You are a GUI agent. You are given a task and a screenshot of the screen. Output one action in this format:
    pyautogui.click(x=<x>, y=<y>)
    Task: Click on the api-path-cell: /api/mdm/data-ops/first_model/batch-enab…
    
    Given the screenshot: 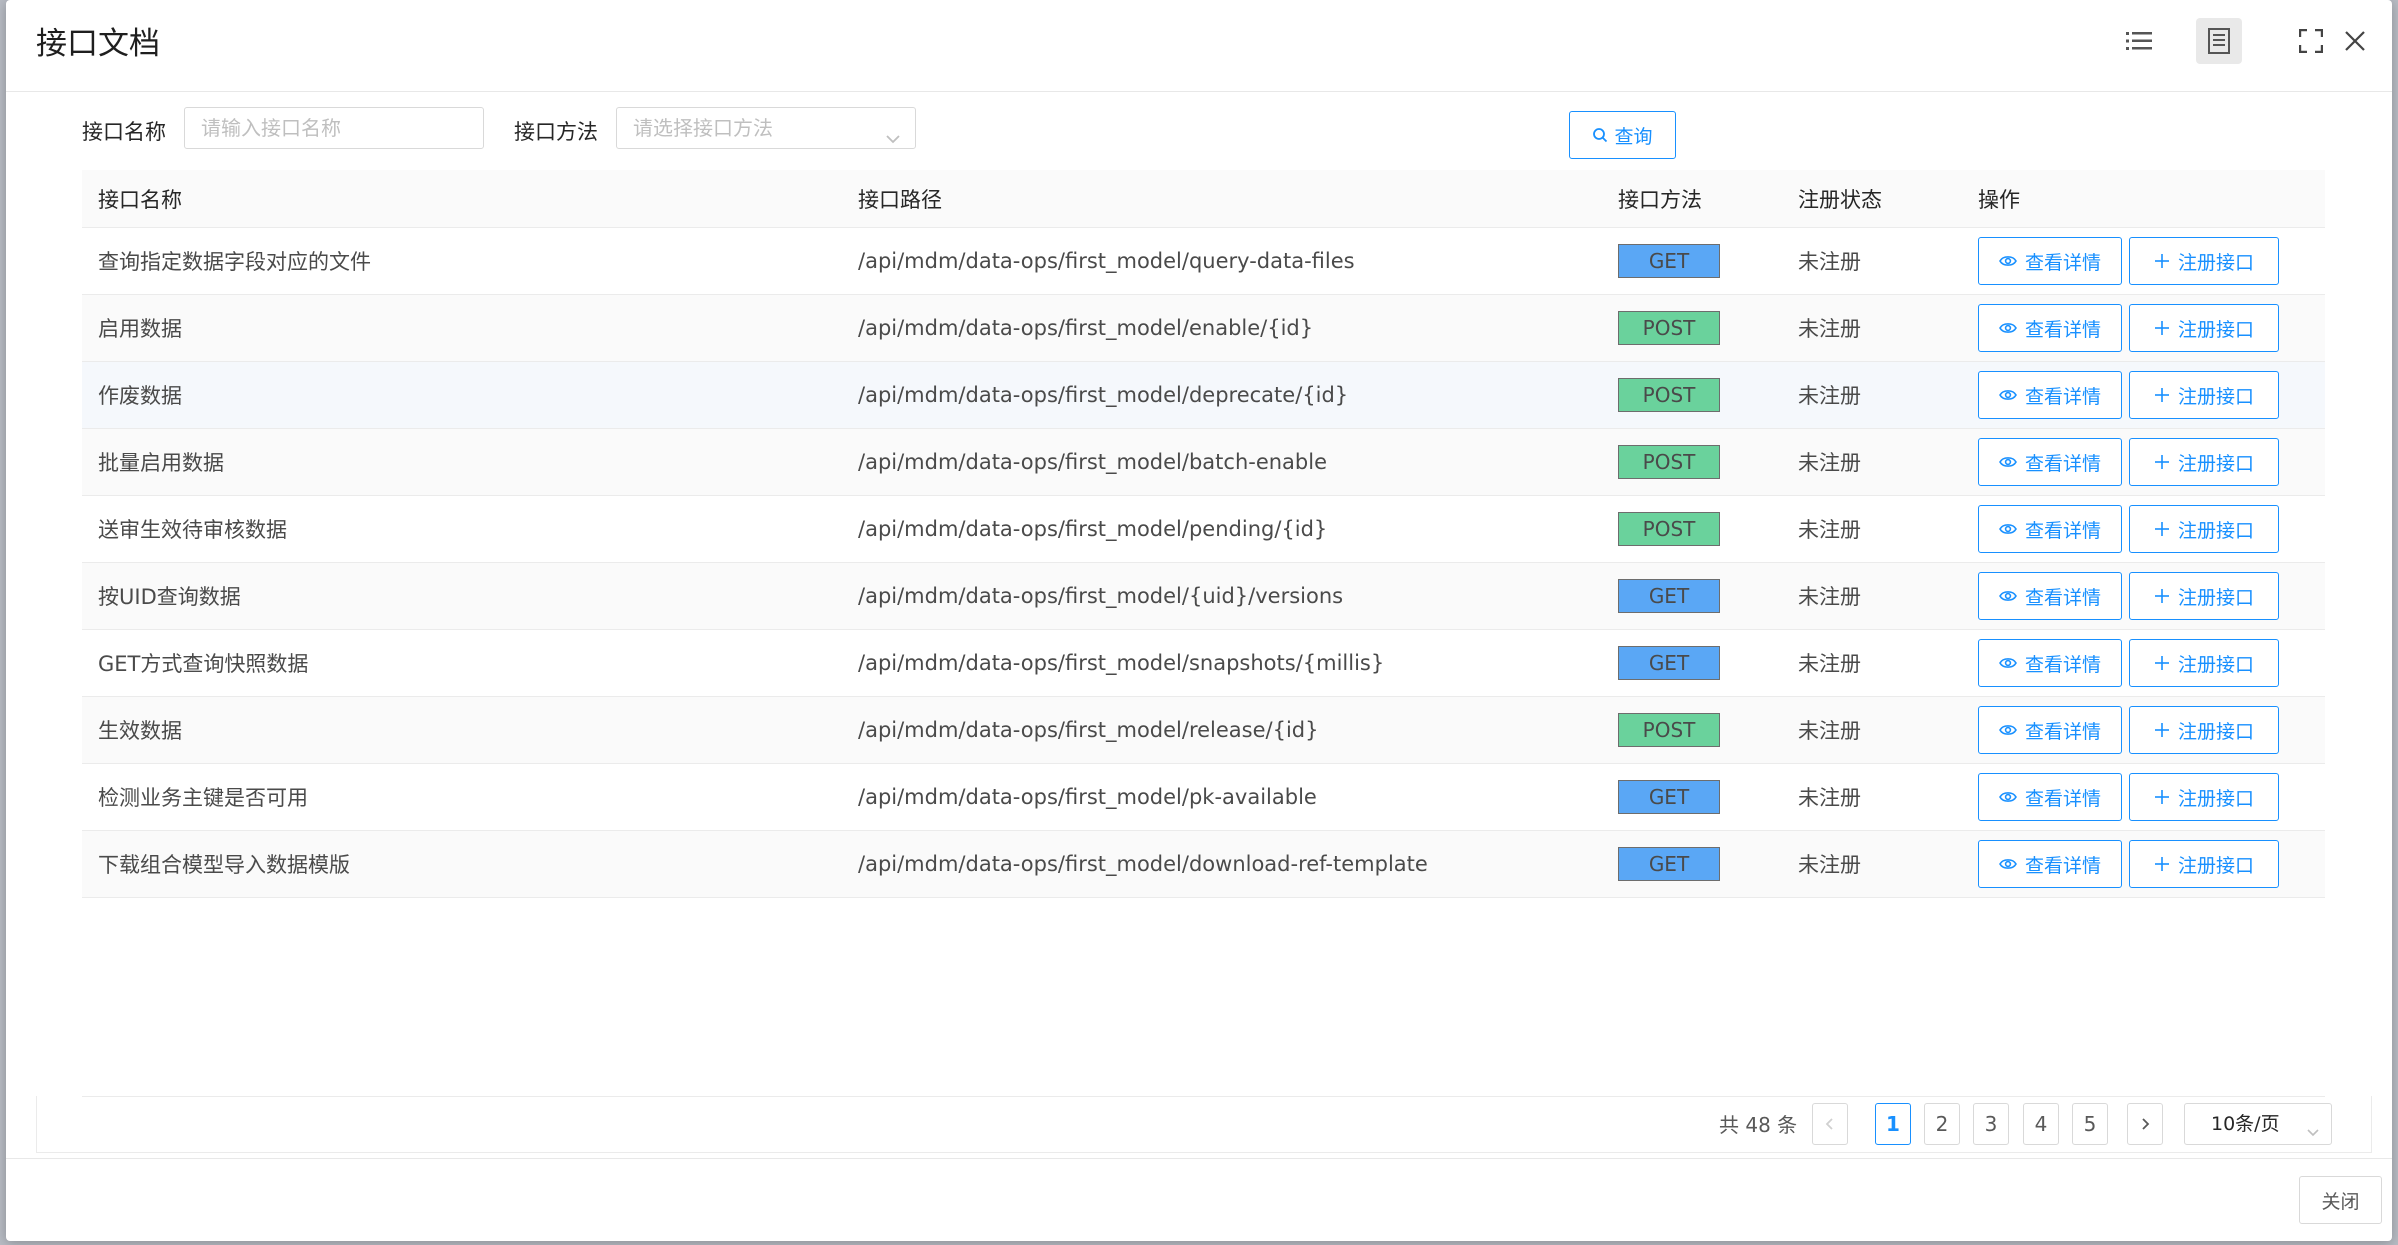 What is the action you would take?
    pyautogui.click(x=1093, y=462)
    